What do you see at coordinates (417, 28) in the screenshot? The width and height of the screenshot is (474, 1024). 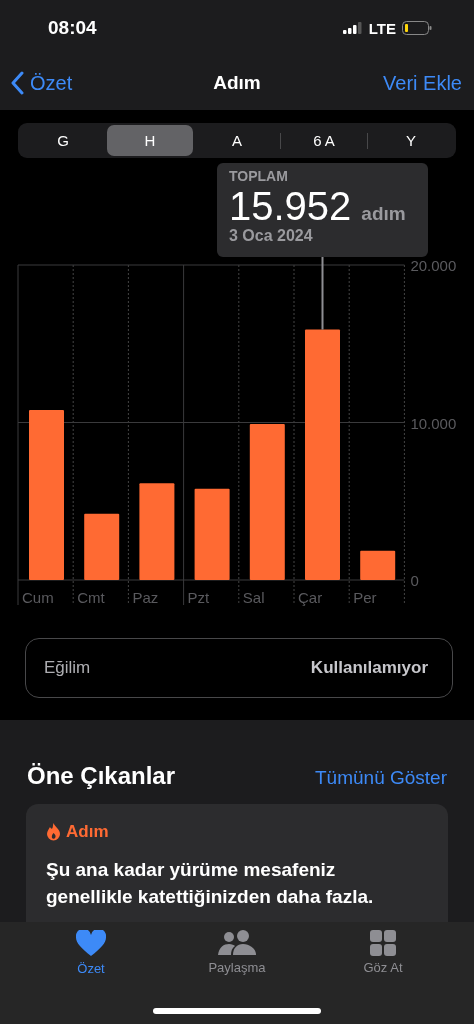 I see `battery-icon` at bounding box center [417, 28].